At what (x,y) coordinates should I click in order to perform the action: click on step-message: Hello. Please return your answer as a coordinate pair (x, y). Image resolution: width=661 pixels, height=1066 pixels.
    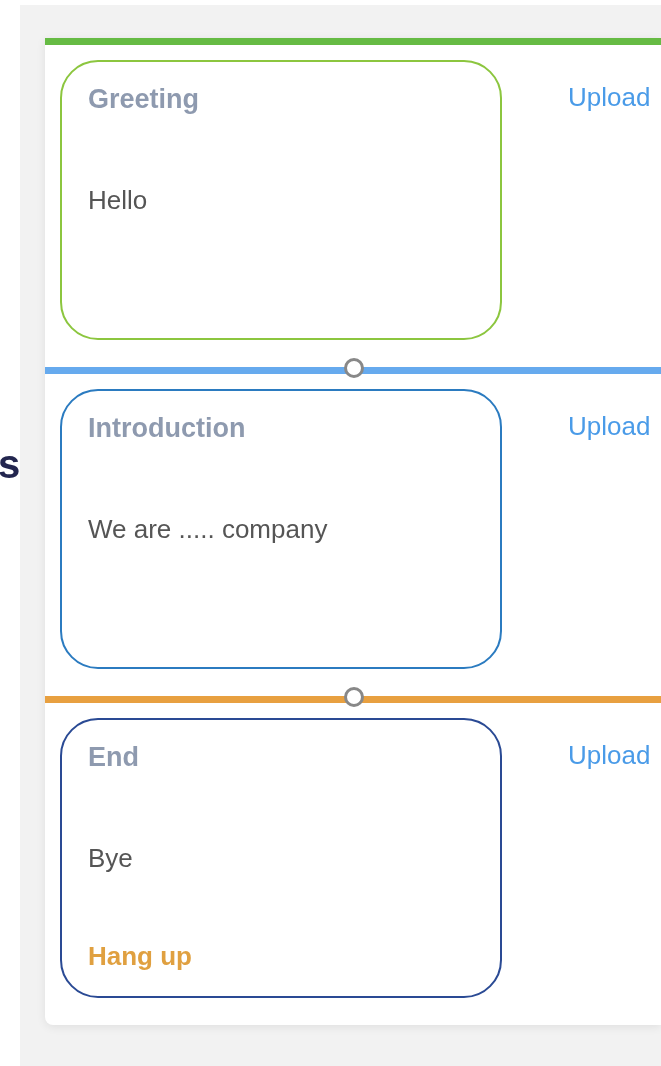
    Looking at the image, I should click on (118, 200).